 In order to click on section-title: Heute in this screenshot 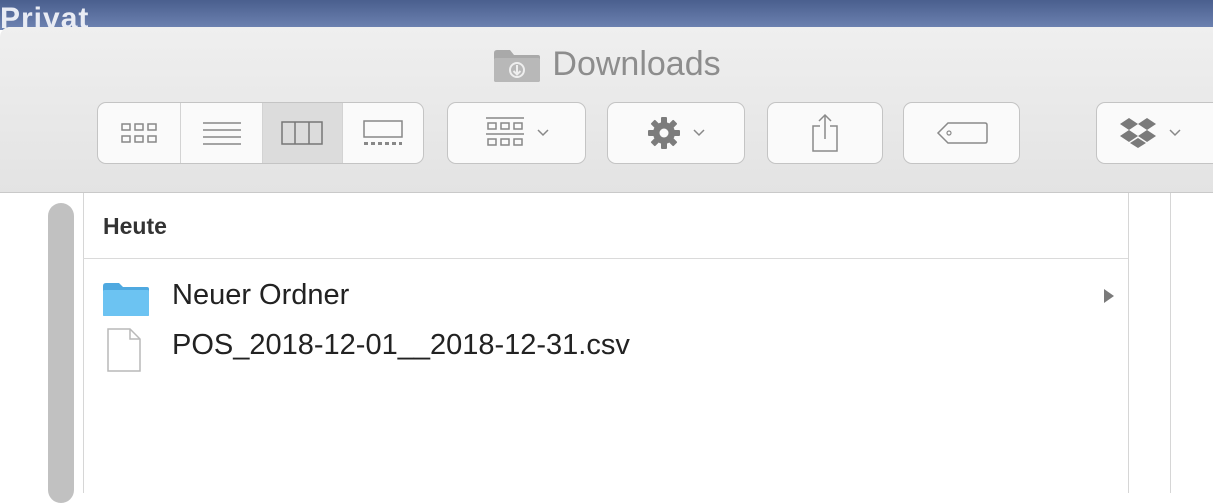, I will do `click(135, 226)`.